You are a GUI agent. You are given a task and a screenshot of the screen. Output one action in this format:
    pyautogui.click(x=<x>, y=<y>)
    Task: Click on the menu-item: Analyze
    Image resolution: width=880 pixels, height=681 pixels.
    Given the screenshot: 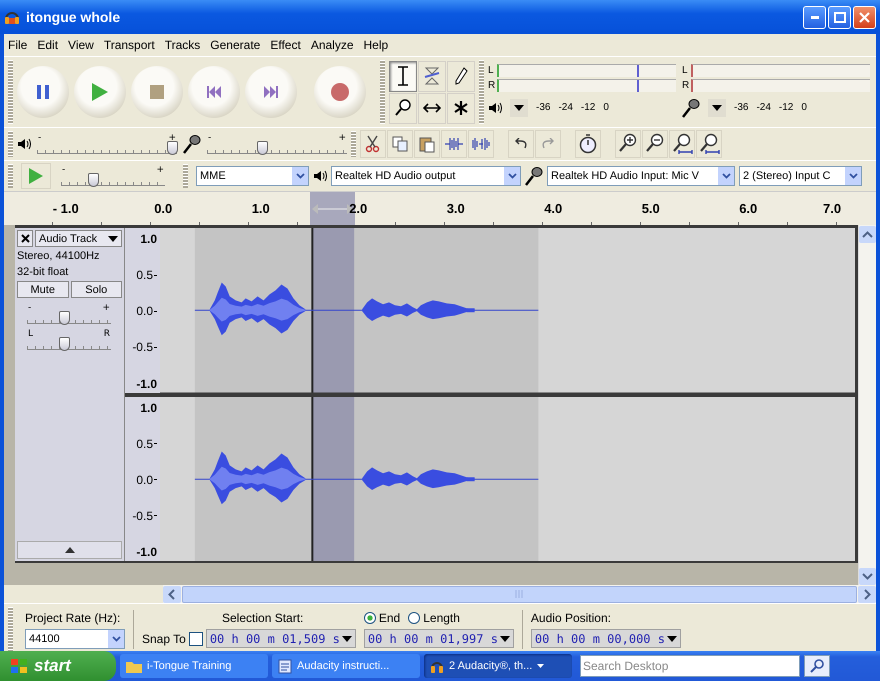 What is the action you would take?
    pyautogui.click(x=332, y=45)
    